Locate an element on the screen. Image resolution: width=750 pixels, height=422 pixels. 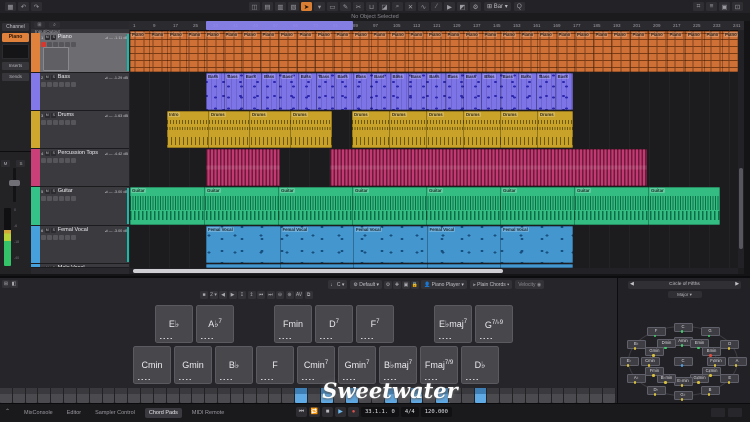
zoom-tool: ⌕ is located at coordinates (397, 6).